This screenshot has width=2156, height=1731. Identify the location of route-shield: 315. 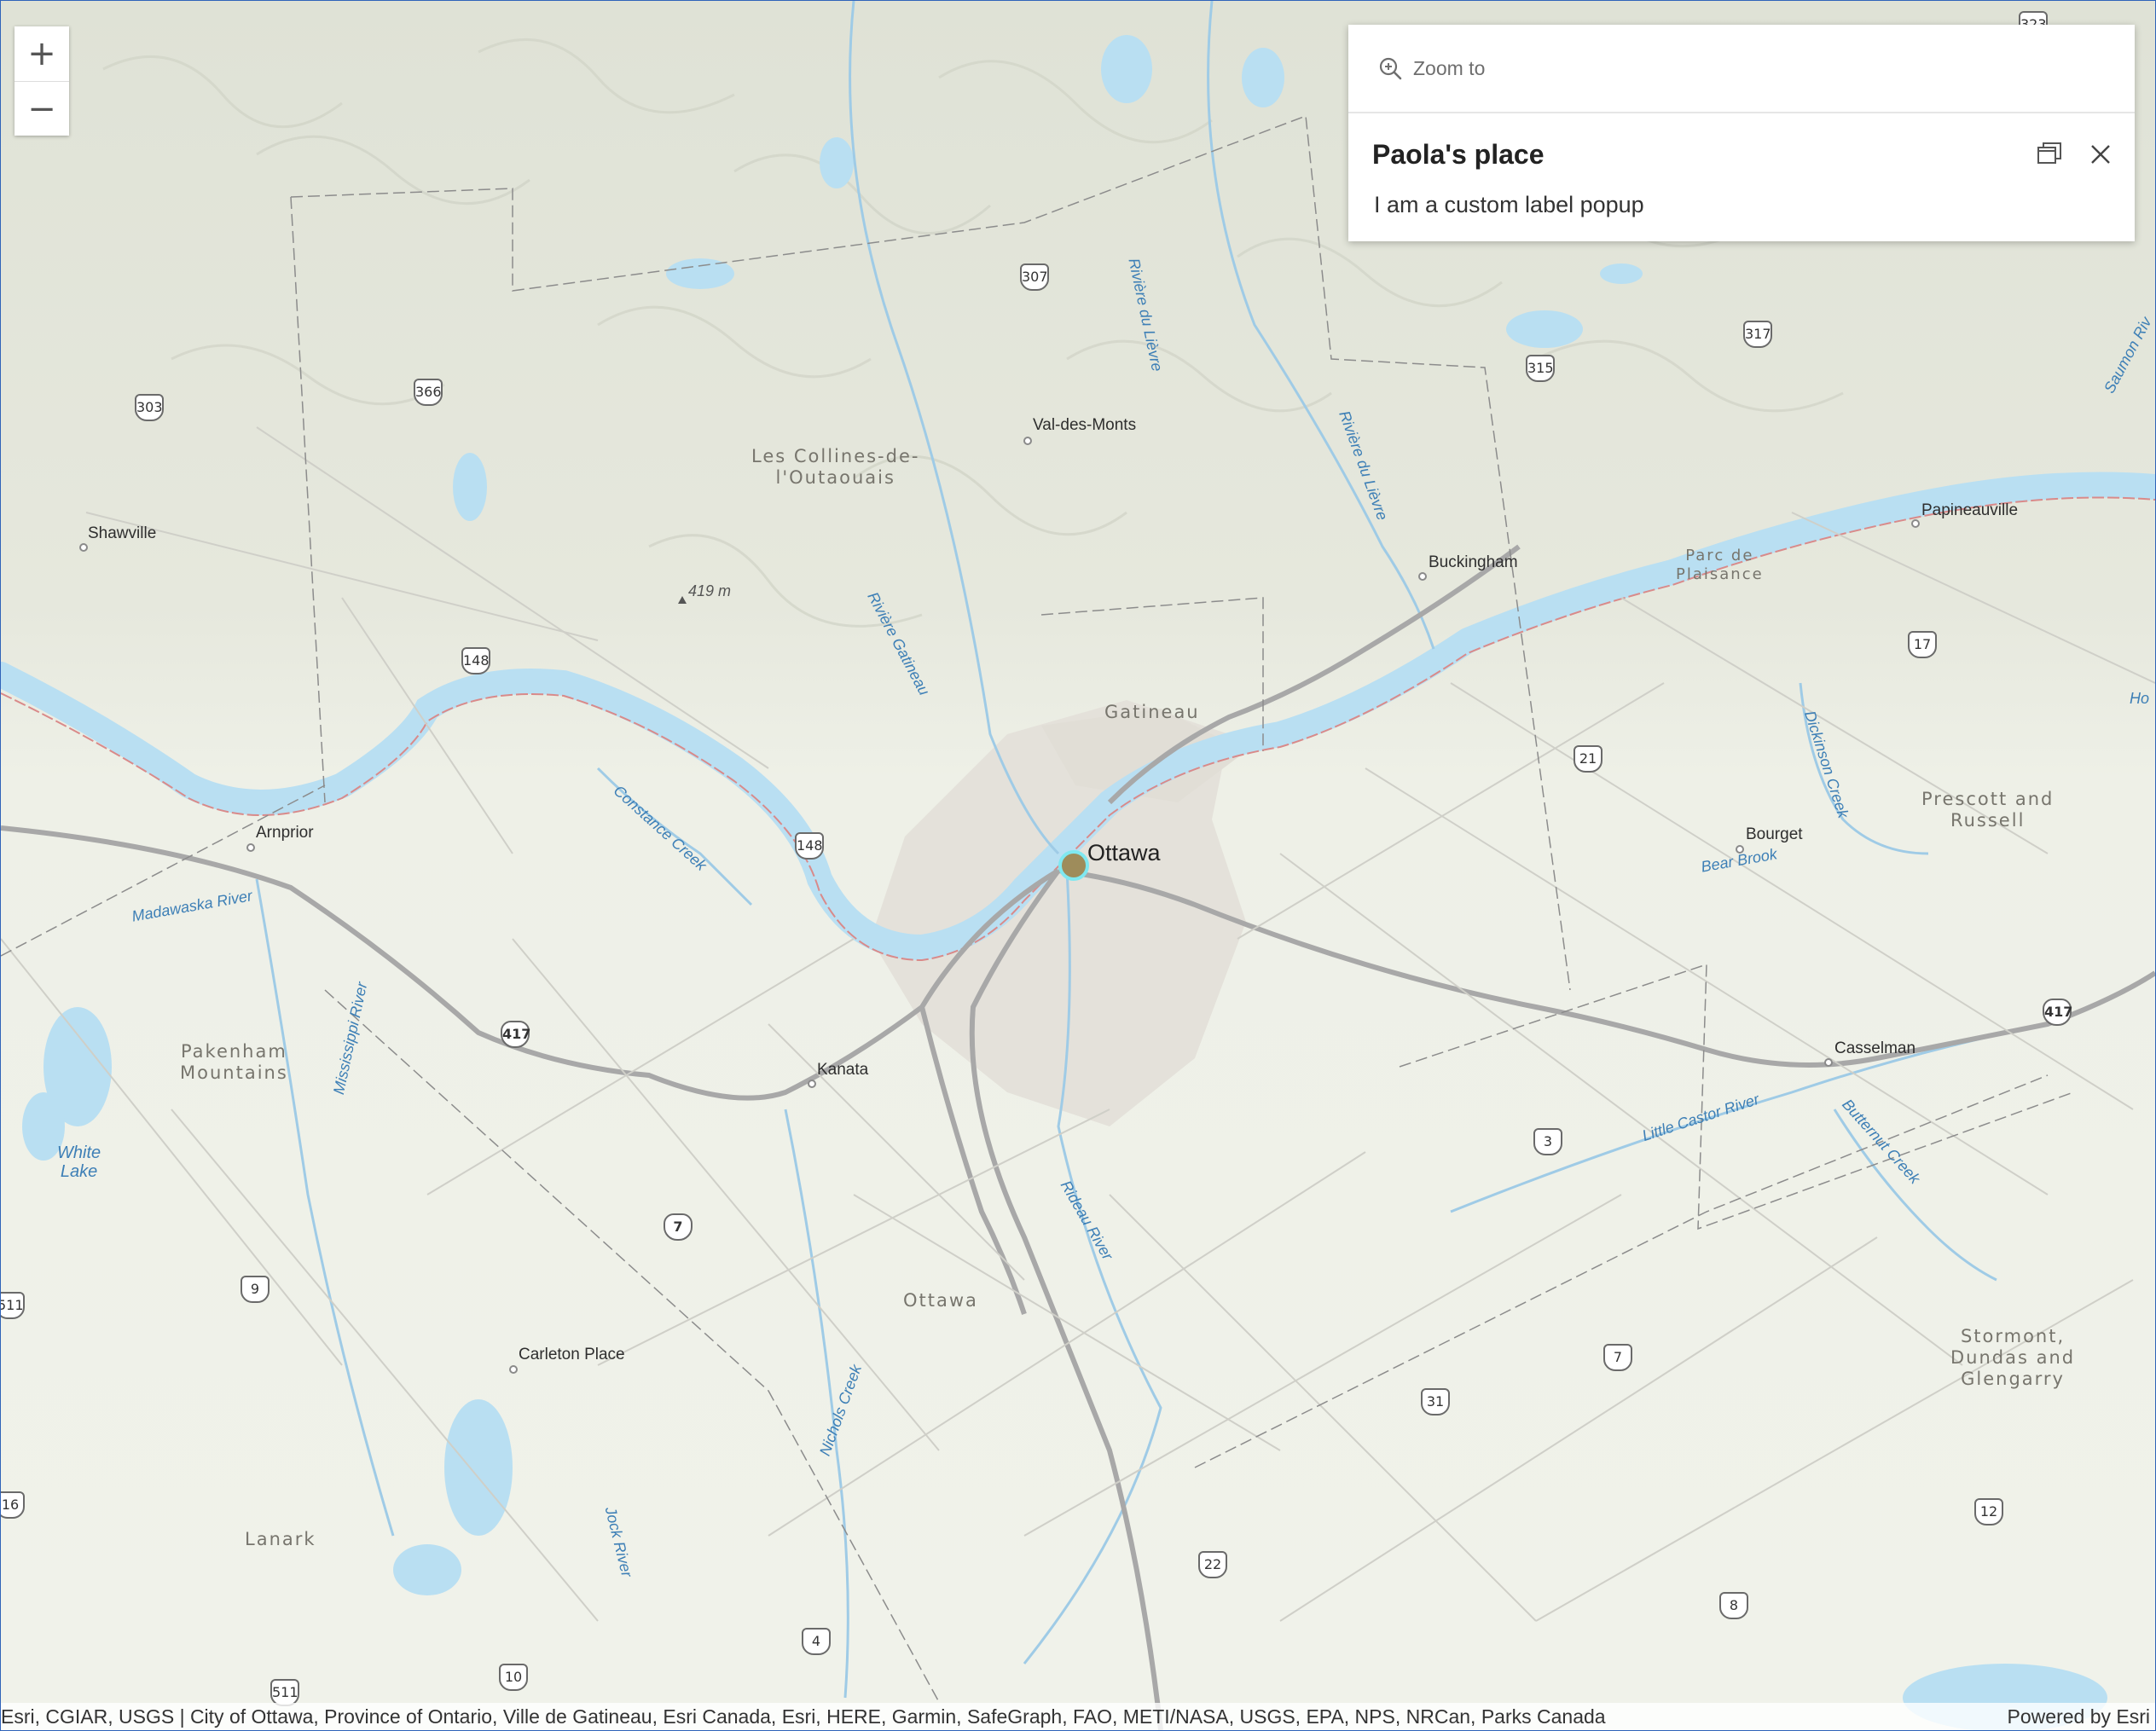
(1540, 368).